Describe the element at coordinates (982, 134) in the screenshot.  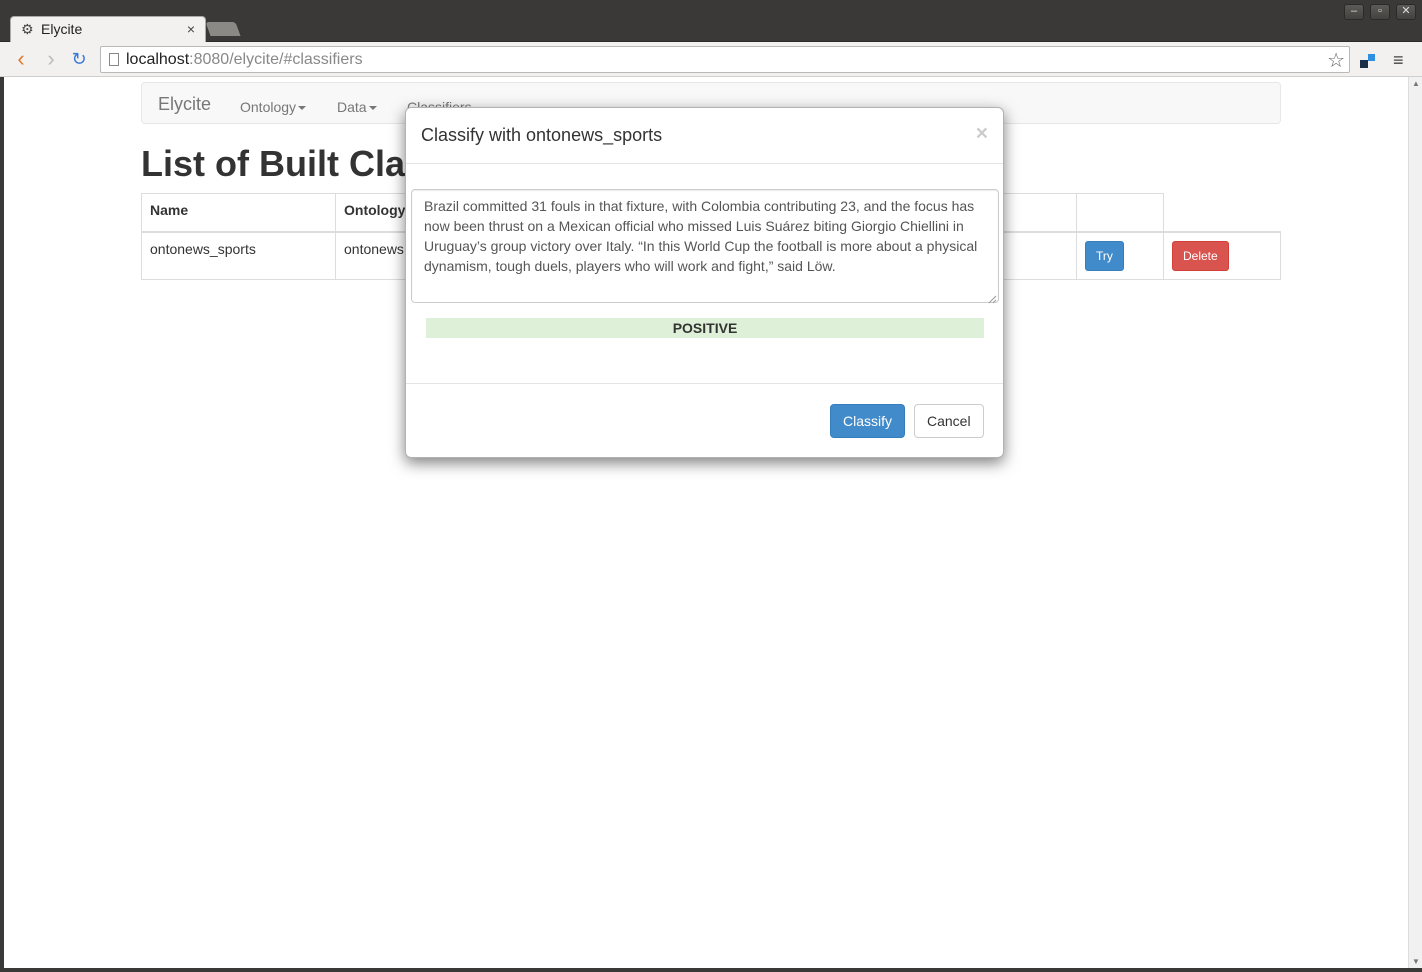
I see `modal-close-icon: ×` at that location.